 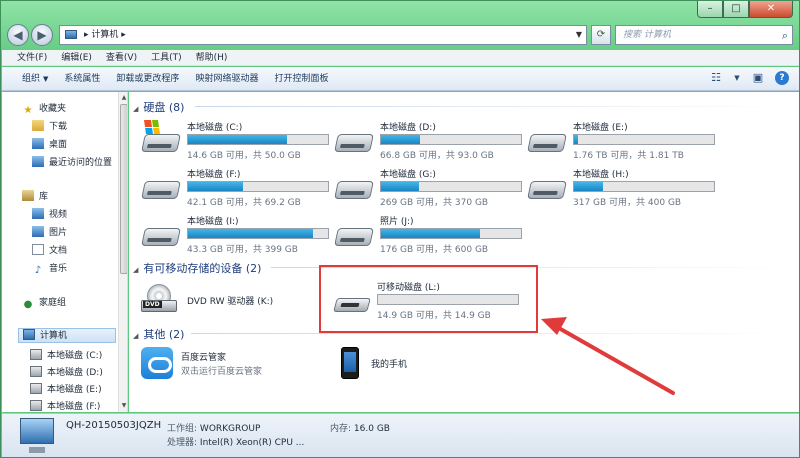 What do you see at coordinates (37, 435) in the screenshot?
I see `computer-large-icon` at bounding box center [37, 435].